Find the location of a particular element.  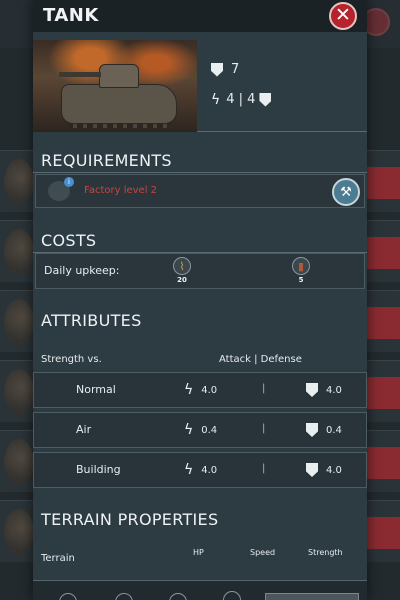

terrain-column-label: Terrain is located at coordinates (58, 558).